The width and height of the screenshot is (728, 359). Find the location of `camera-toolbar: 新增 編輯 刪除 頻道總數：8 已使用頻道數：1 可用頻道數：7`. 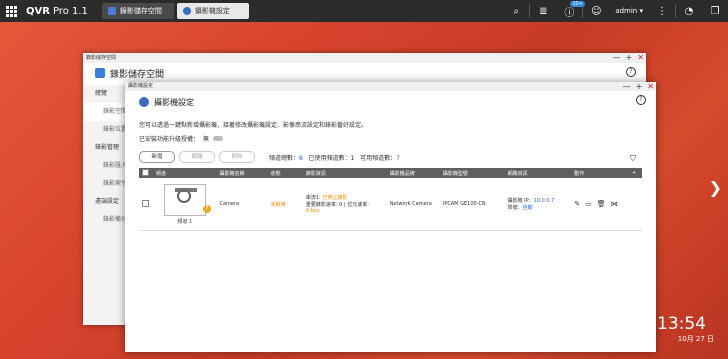

camera-toolbar: 新增 編輯 刪除 頻道總數：8 已使用頻道數：1 可用頻道數：7 is located at coordinates (269, 157).